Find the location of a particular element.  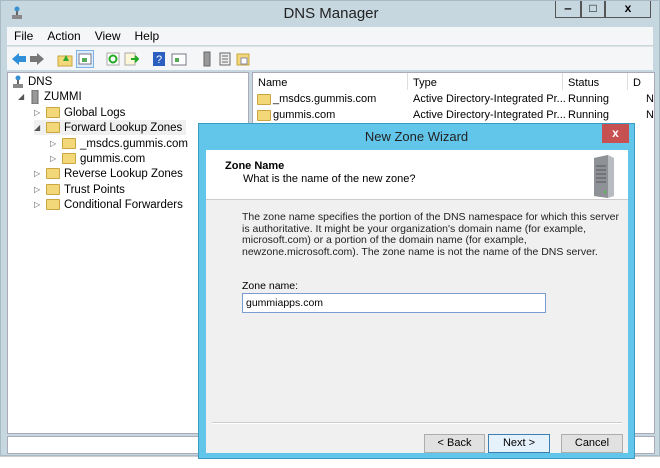

maximize-button: □ is located at coordinates (593, 9).